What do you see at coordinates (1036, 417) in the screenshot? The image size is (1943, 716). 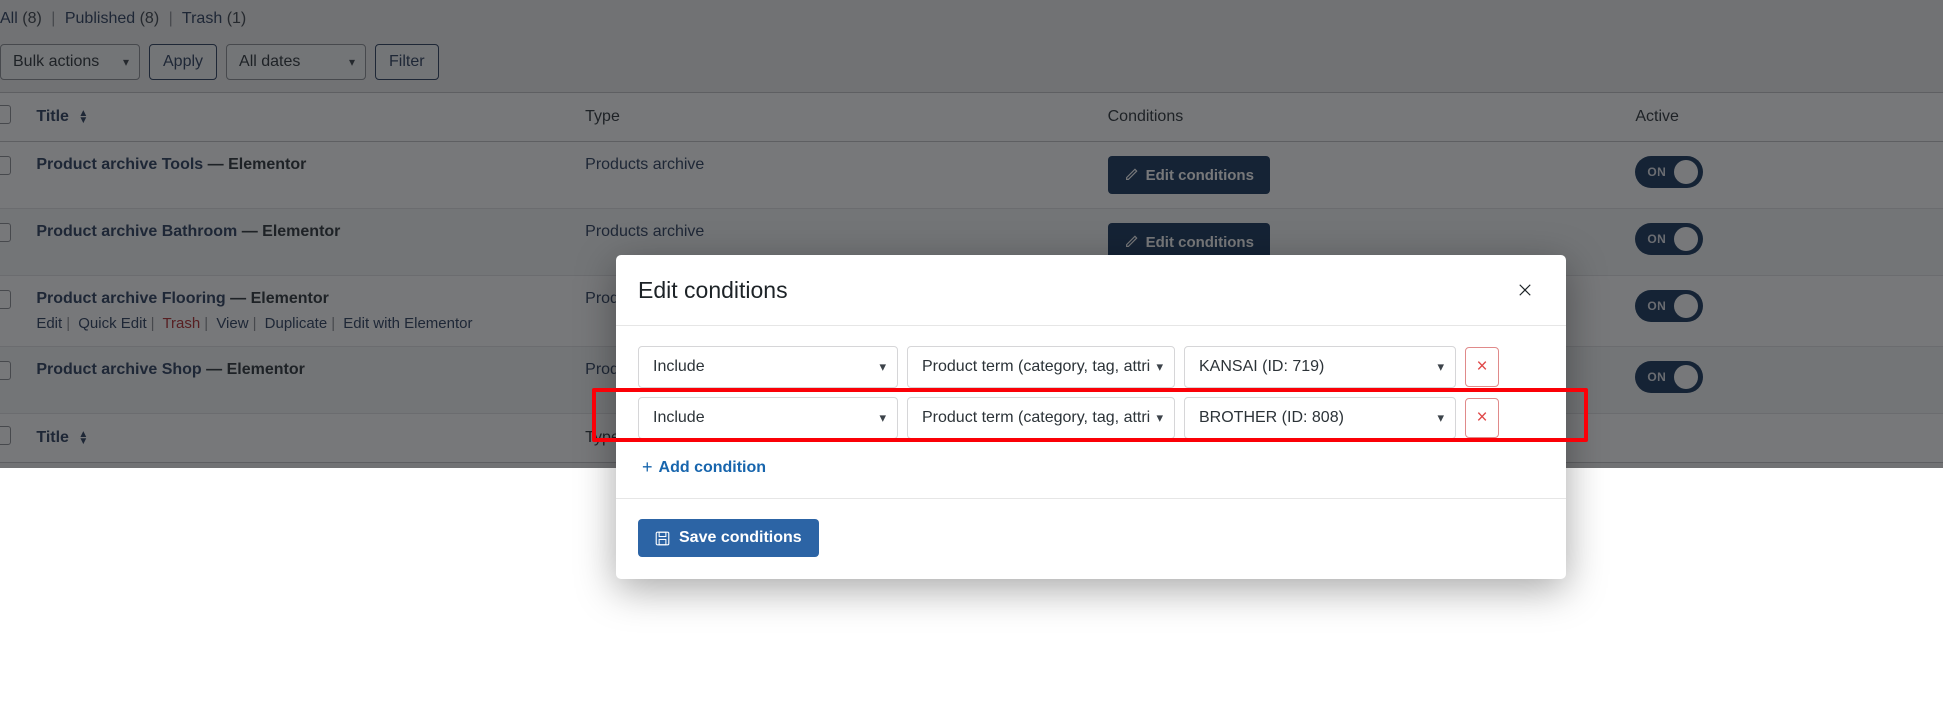 I see `condition-type-value-2: Product term (category, tag, attribute)` at bounding box center [1036, 417].